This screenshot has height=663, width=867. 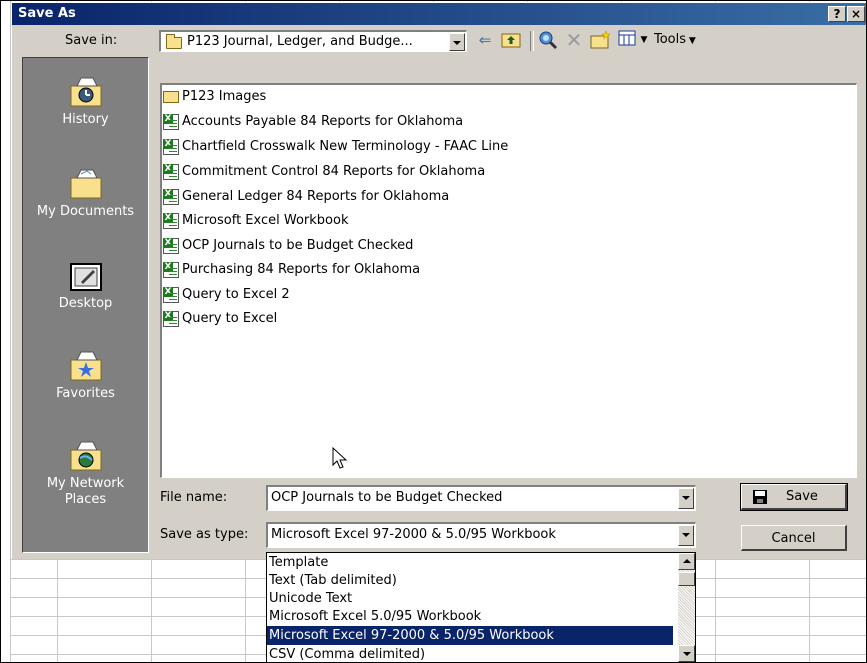 I want to click on save-as-type-label: Save as type:, so click(x=204, y=534).